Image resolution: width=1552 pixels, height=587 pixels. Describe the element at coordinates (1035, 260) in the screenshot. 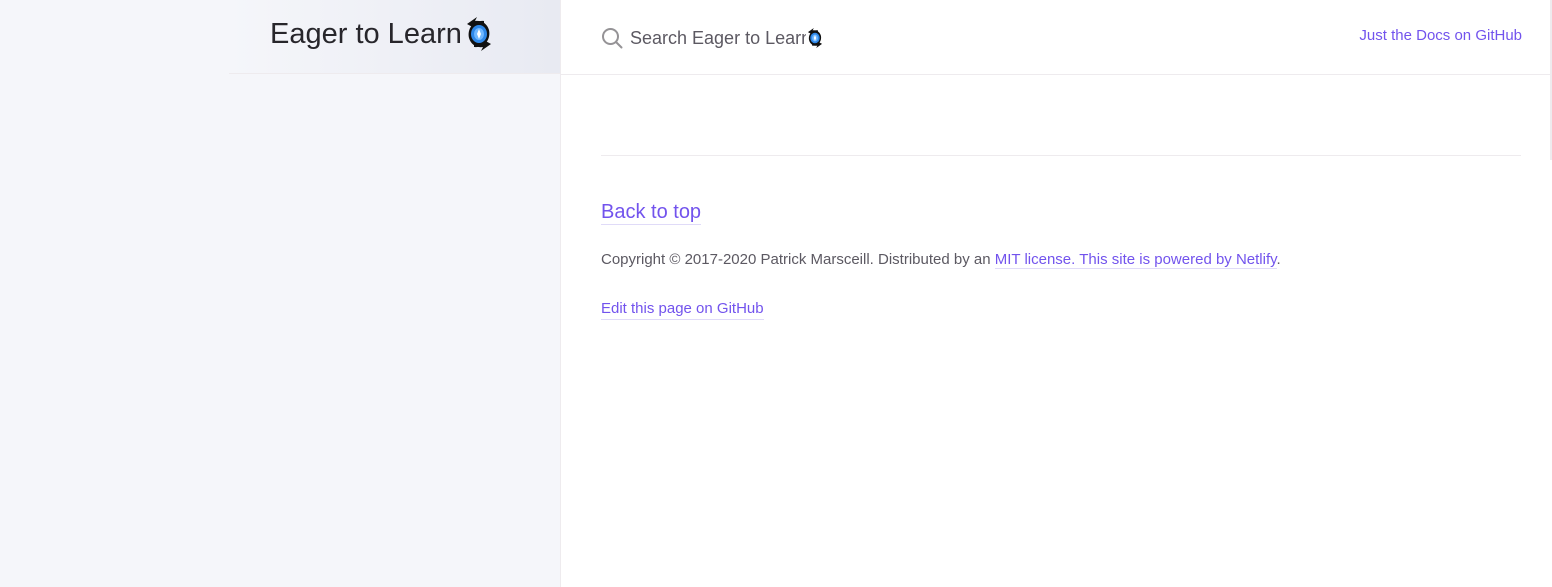

I see `mit-license-link: MIT license.` at that location.